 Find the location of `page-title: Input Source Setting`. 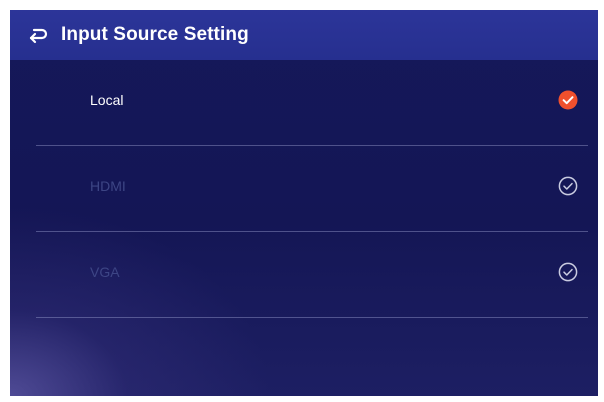

page-title: Input Source Setting is located at coordinates (155, 34).